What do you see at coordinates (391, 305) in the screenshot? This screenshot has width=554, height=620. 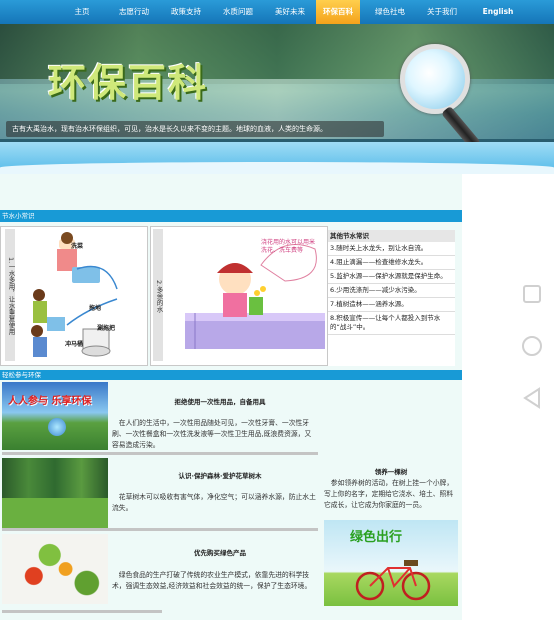 I see `tip-item: 7.植树造林——涵养水源。` at bounding box center [391, 305].